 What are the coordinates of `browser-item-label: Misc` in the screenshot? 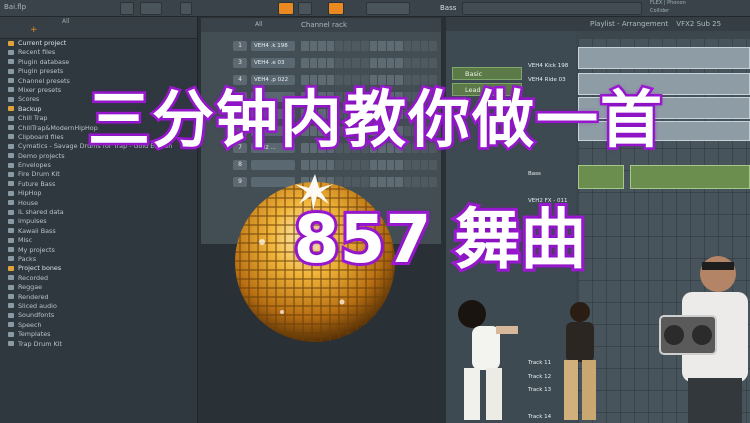 It's located at (25, 240).